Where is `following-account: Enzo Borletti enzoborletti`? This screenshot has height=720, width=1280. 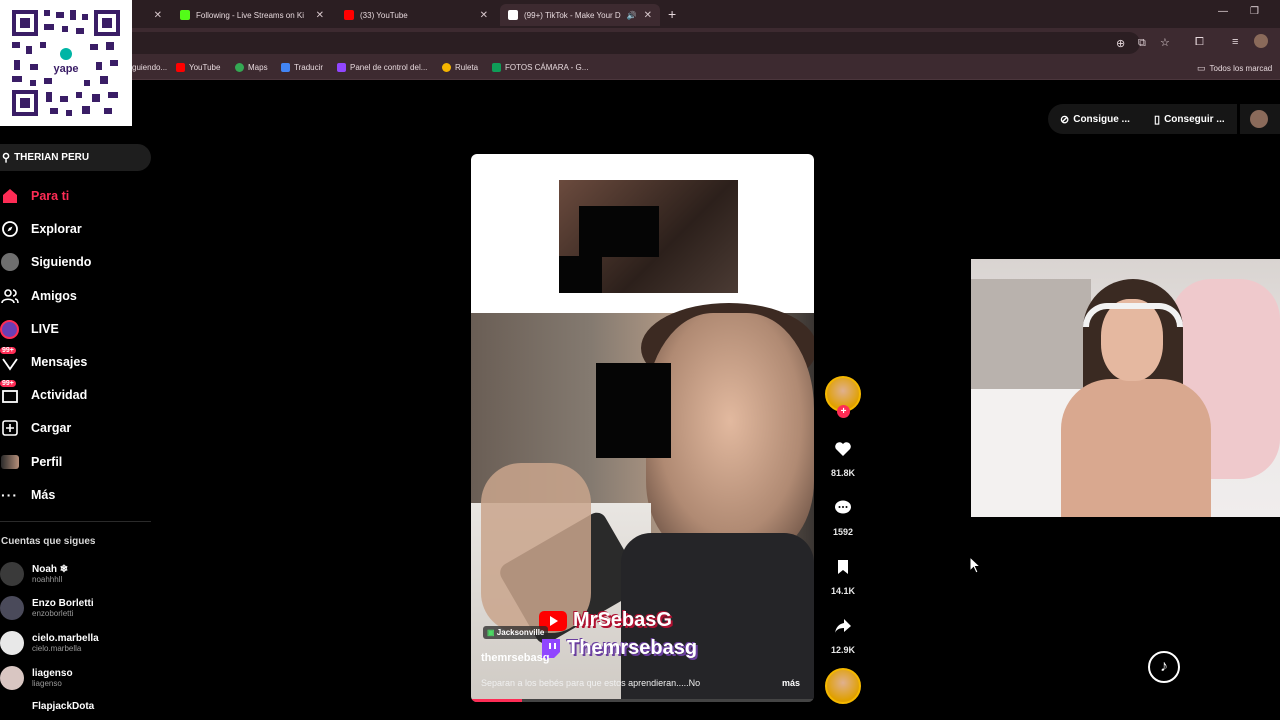
following-account: Enzo Borletti enzoborletti is located at coordinates (47, 608).